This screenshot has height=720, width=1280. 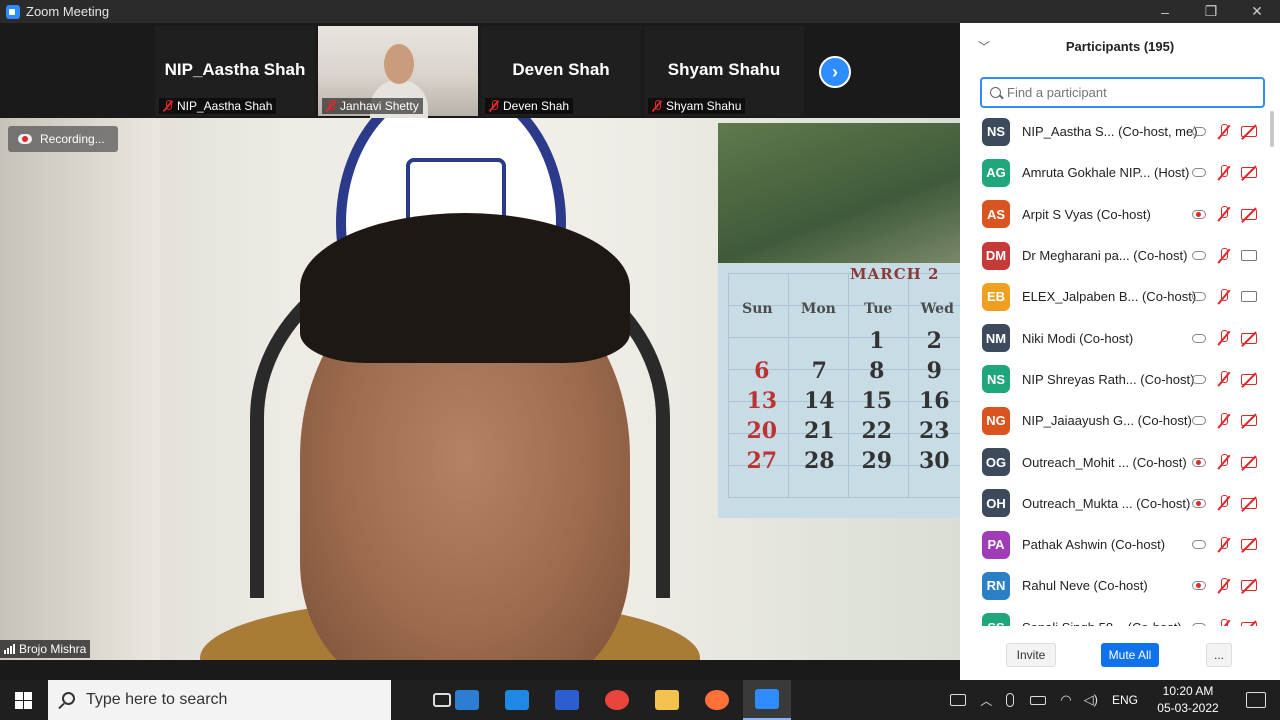 What do you see at coordinates (617, 700) in the screenshot?
I see `chrome-taskbar-icon` at bounding box center [617, 700].